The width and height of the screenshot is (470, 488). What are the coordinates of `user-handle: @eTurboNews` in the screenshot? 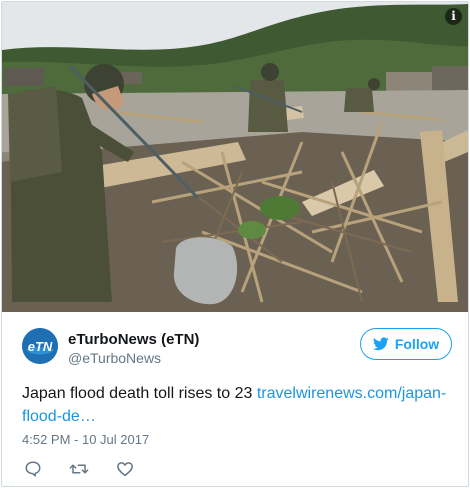 It's located at (133, 358).